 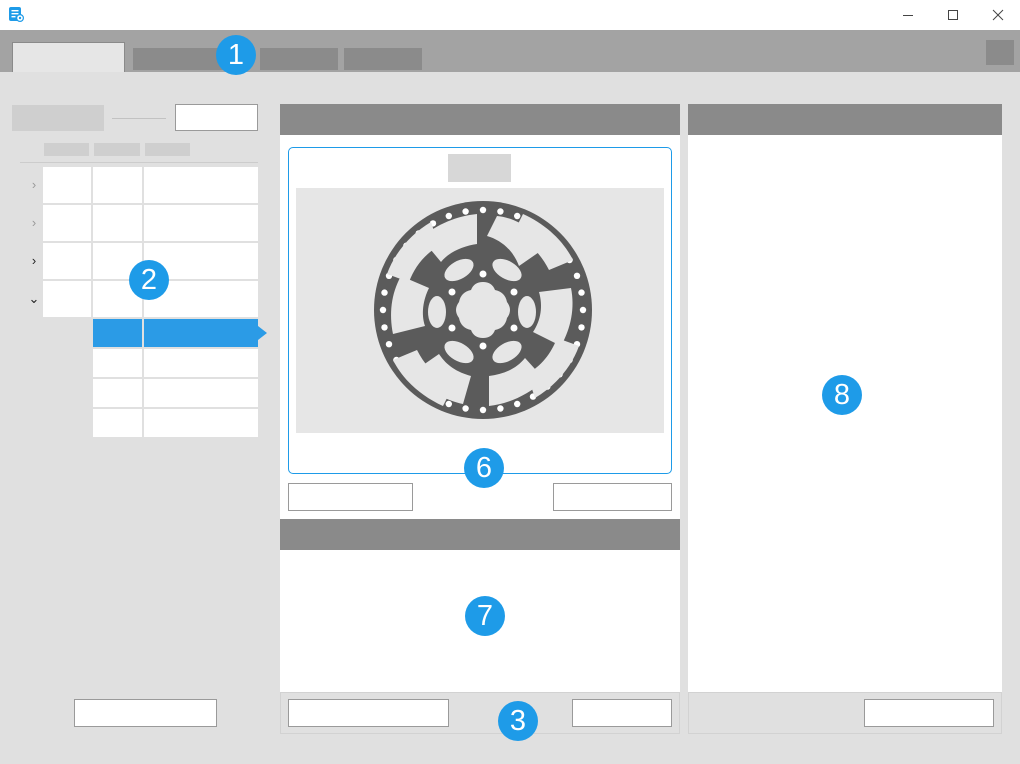 I want to click on minimize-icon, so click(x=908, y=15).